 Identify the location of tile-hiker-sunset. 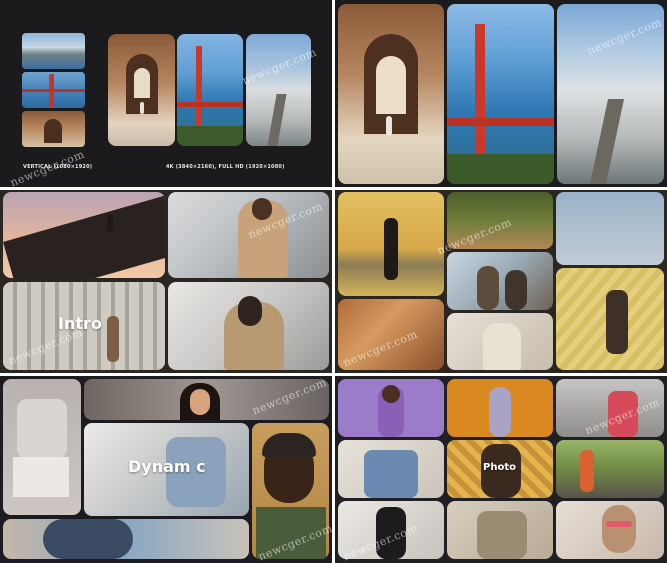
(84, 235).